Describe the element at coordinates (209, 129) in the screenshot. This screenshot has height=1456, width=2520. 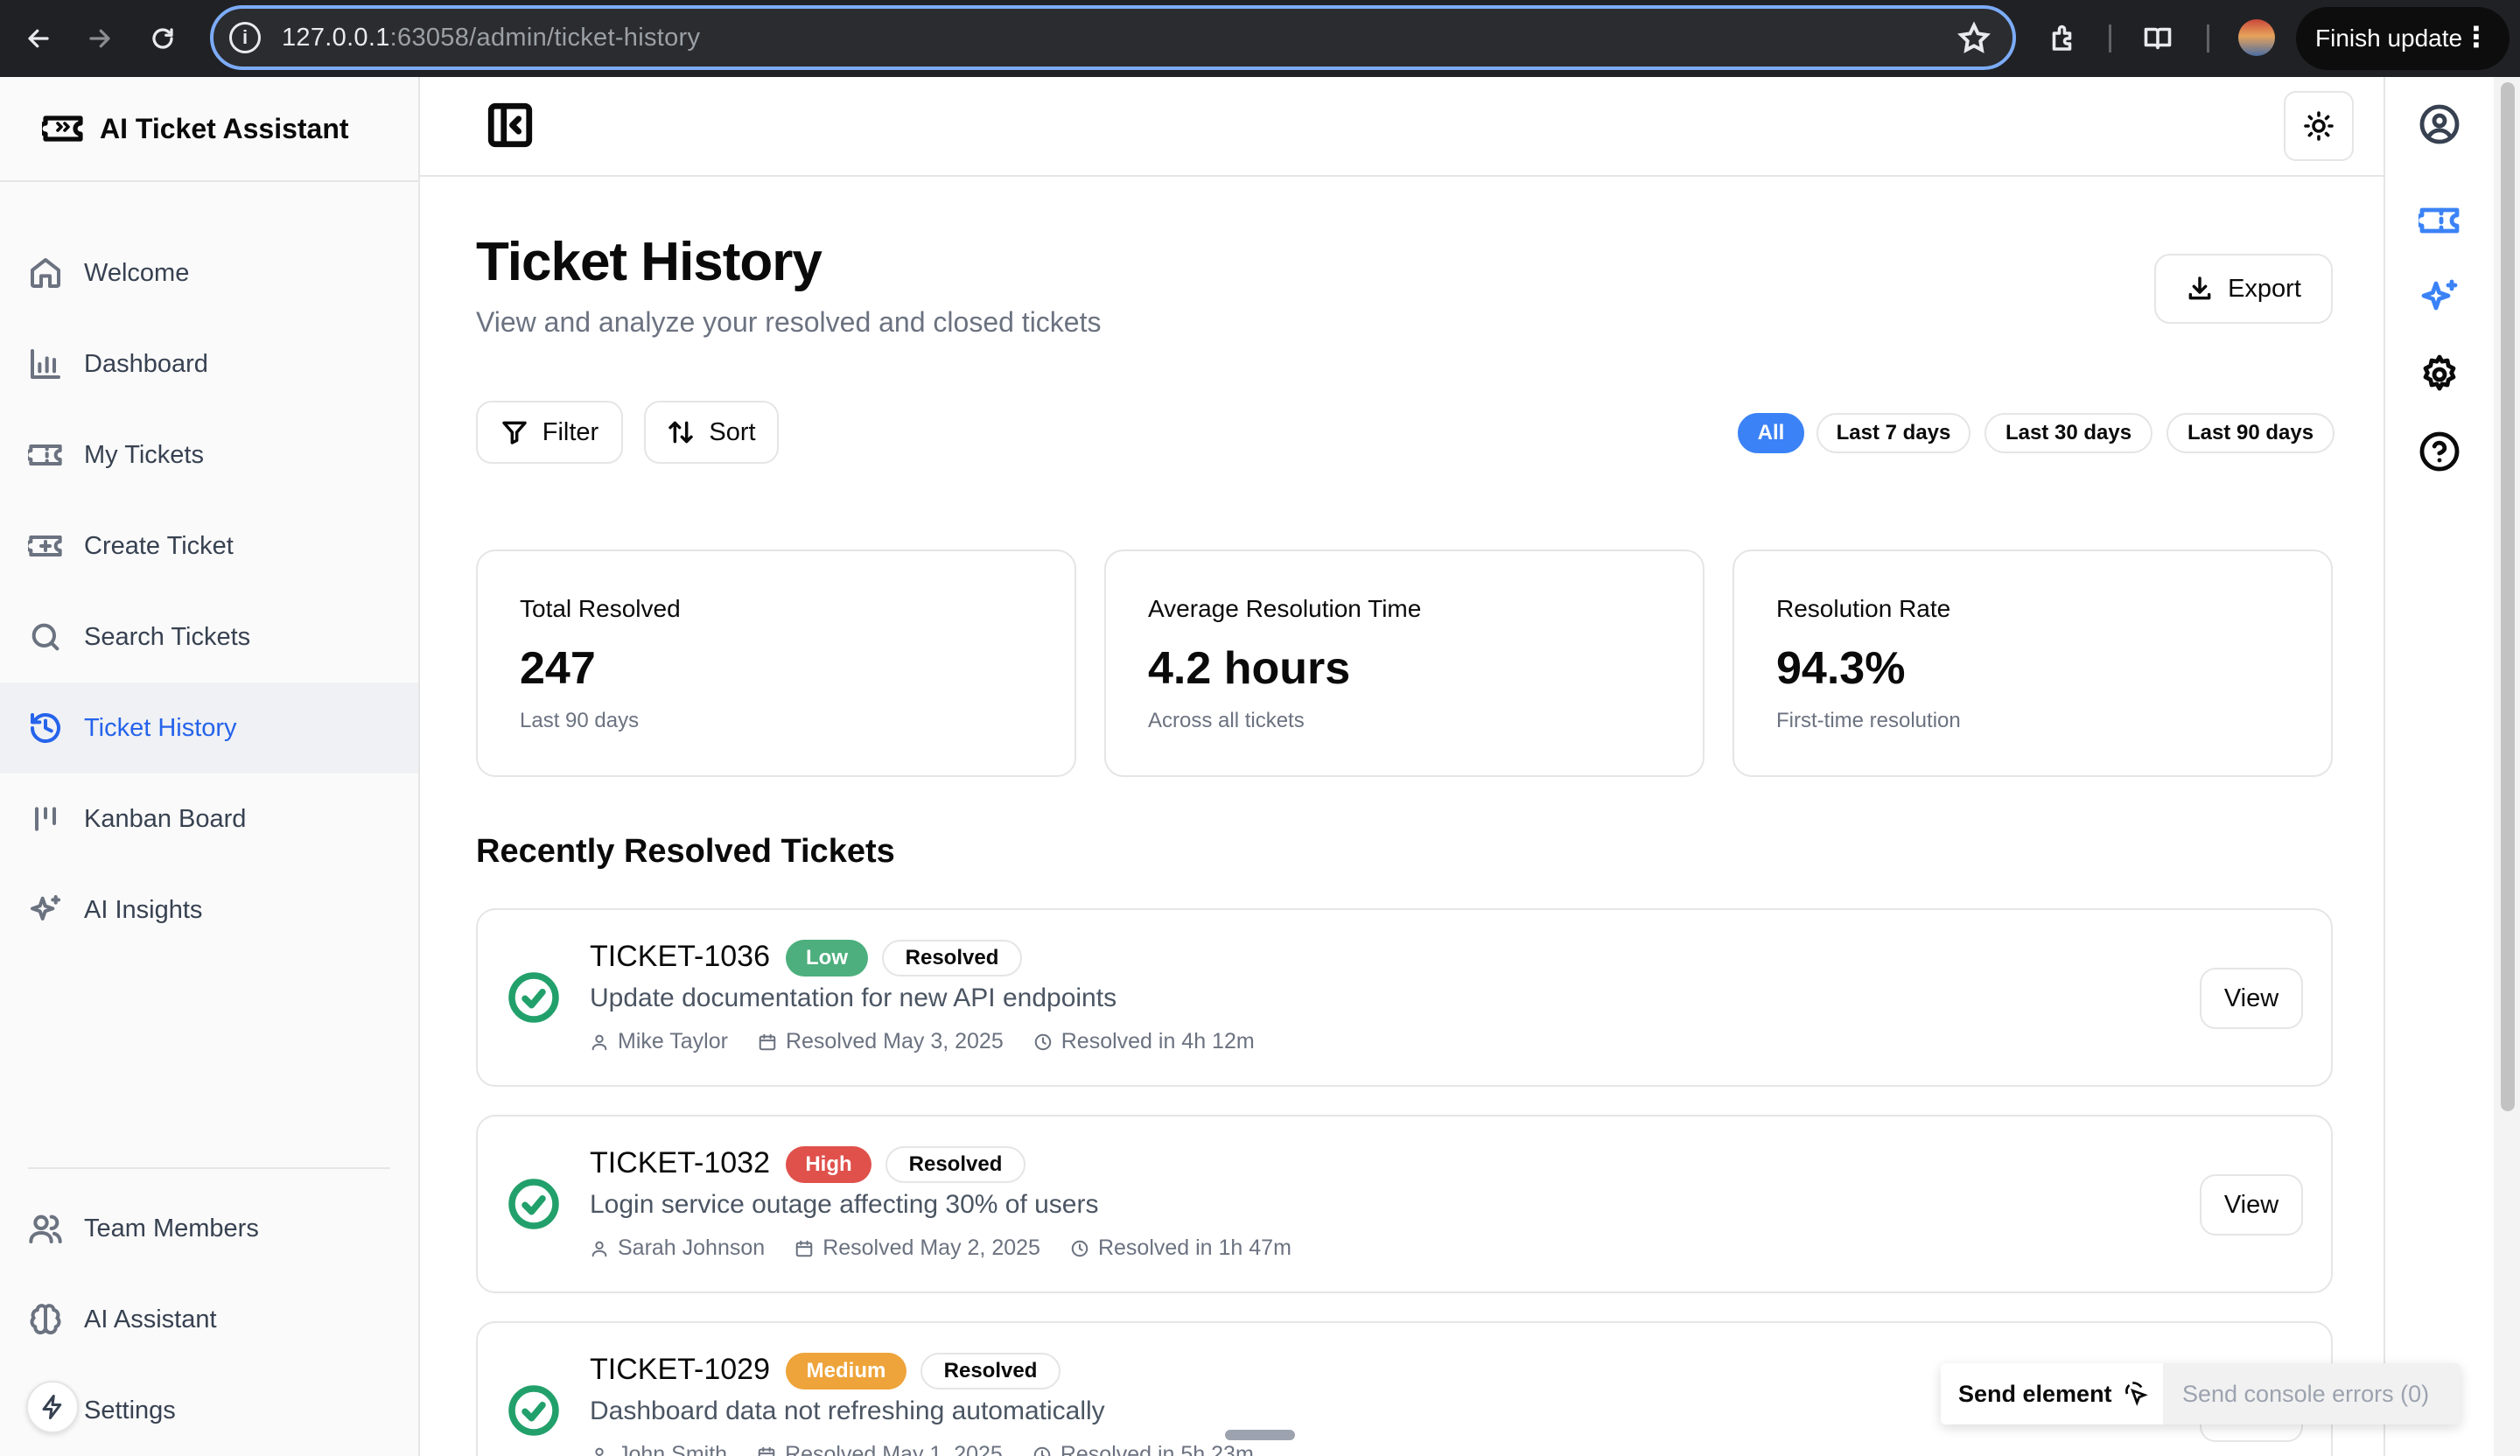
I see `brand: AI Ticket Assistant` at that location.